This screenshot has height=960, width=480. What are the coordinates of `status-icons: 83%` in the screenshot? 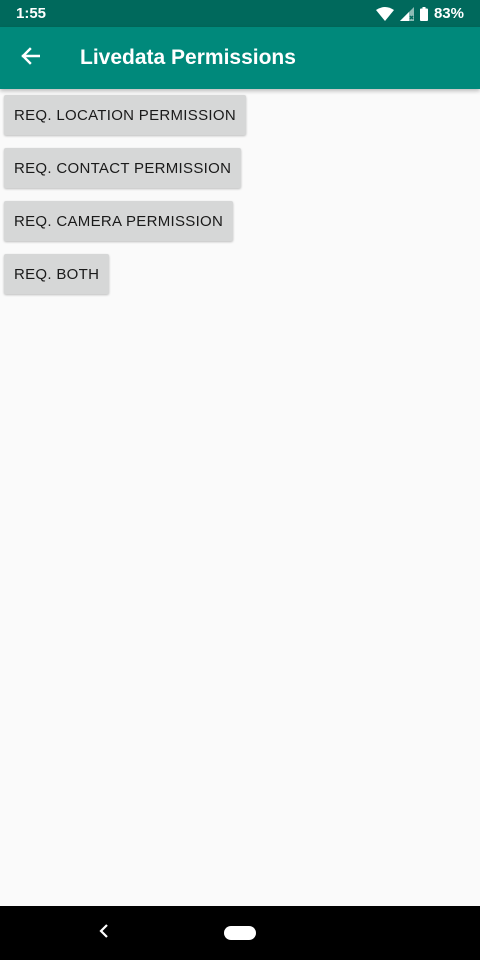 It's located at (419, 13).